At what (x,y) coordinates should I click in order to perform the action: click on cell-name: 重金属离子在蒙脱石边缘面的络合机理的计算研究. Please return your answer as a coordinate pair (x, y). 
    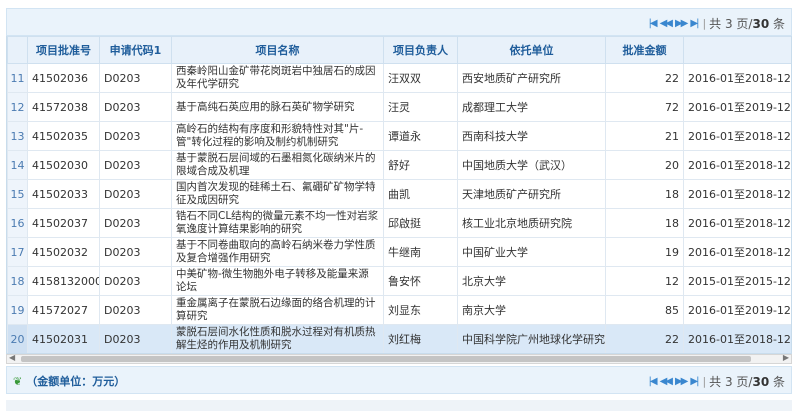
    Looking at the image, I should click on (277, 310).